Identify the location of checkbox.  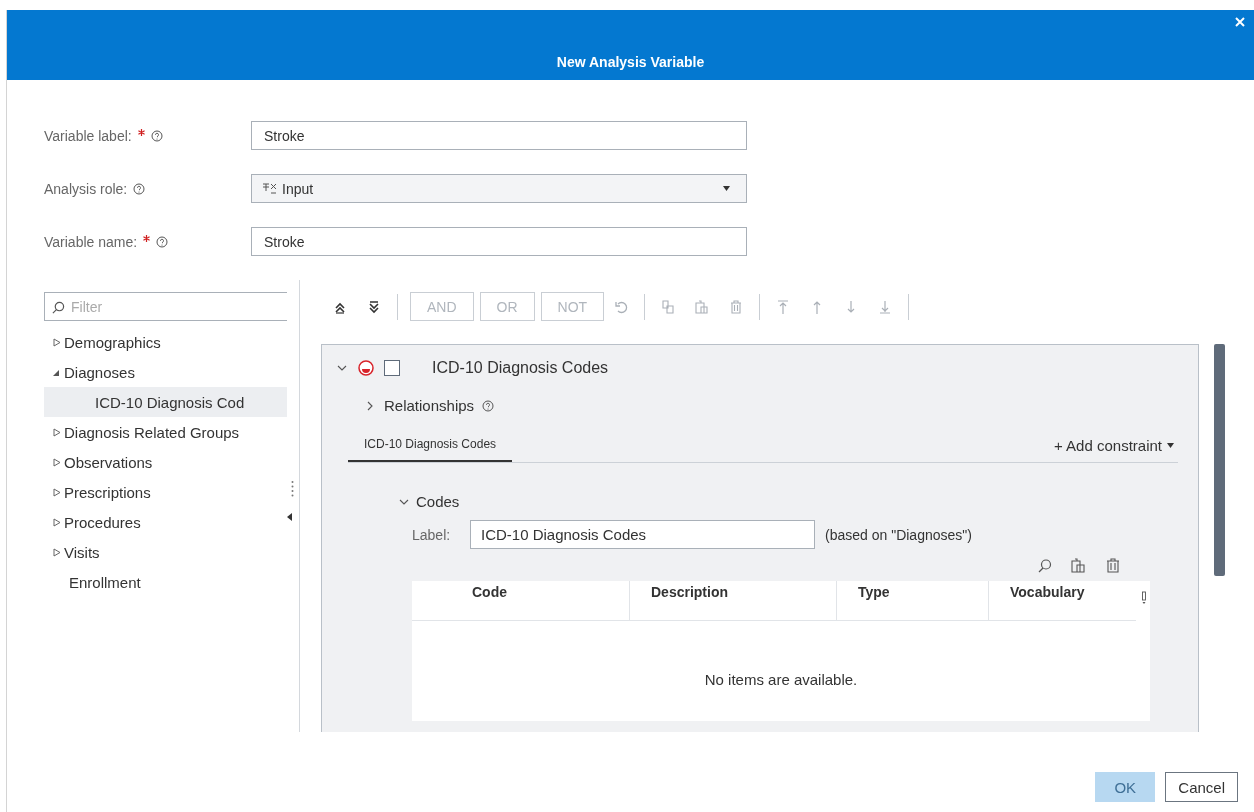
(392, 368).